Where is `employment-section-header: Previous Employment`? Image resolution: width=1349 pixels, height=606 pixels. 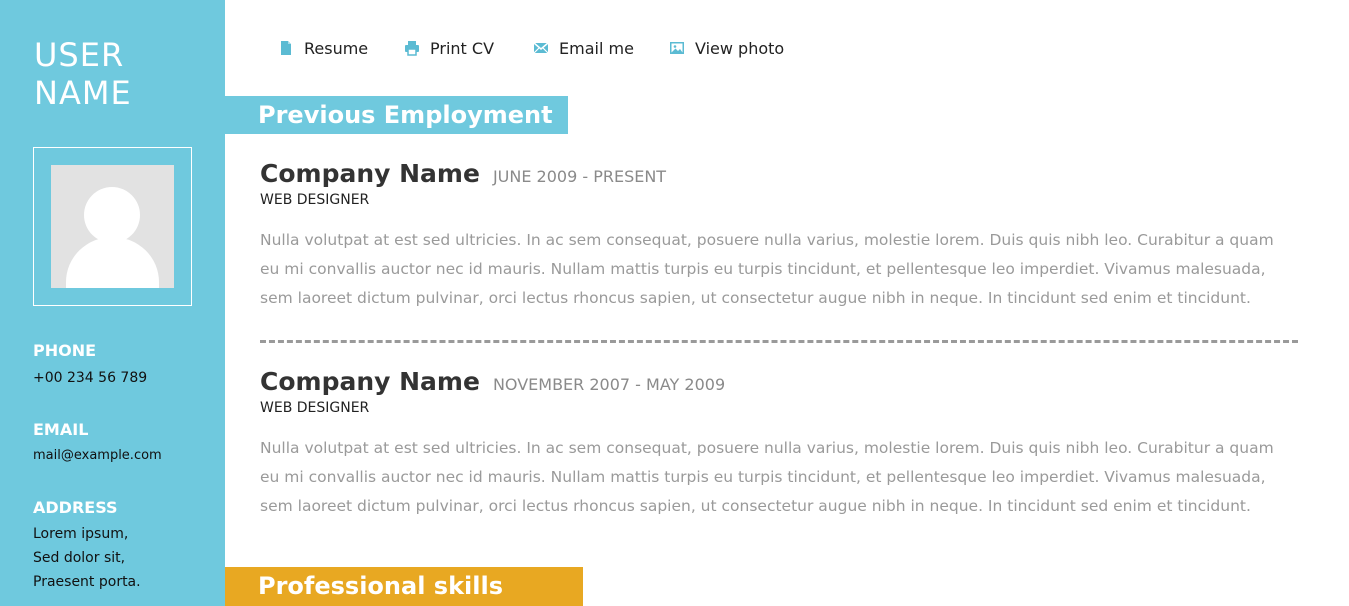 employment-section-header: Previous Employment is located at coordinates (396, 115).